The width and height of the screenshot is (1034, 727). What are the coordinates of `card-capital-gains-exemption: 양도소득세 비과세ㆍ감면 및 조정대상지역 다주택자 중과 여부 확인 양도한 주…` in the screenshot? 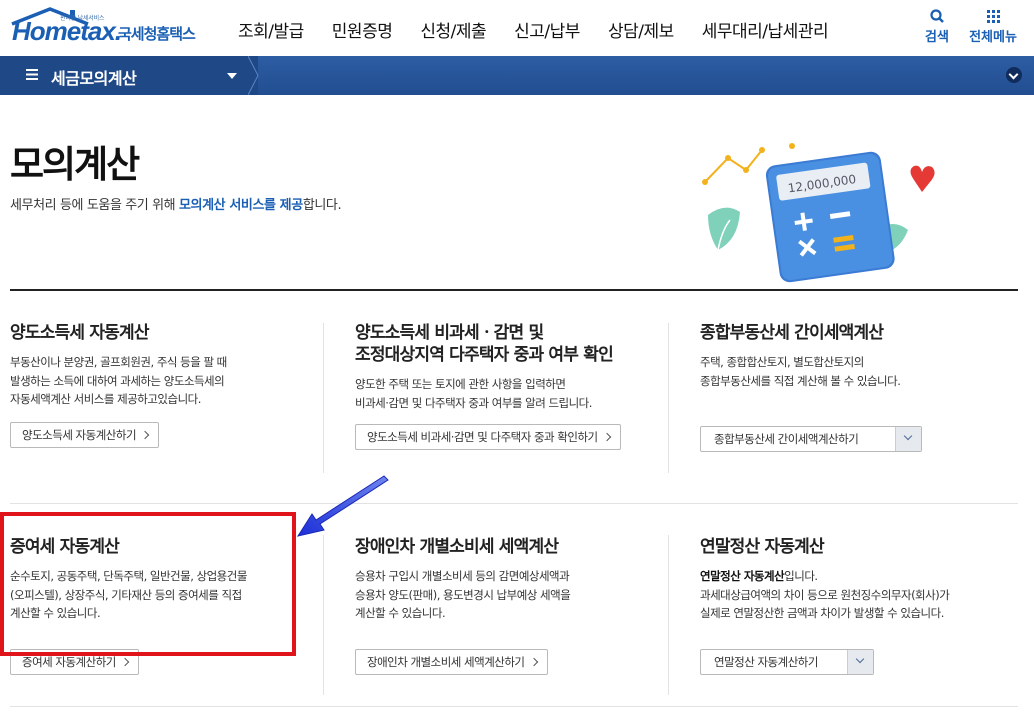 It's located at (510, 367).